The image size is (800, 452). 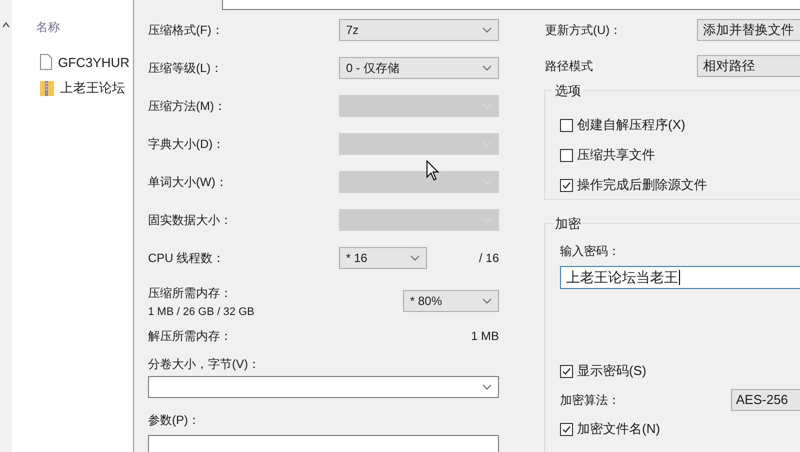 I want to click on scroll-up-icon, so click(x=6, y=25).